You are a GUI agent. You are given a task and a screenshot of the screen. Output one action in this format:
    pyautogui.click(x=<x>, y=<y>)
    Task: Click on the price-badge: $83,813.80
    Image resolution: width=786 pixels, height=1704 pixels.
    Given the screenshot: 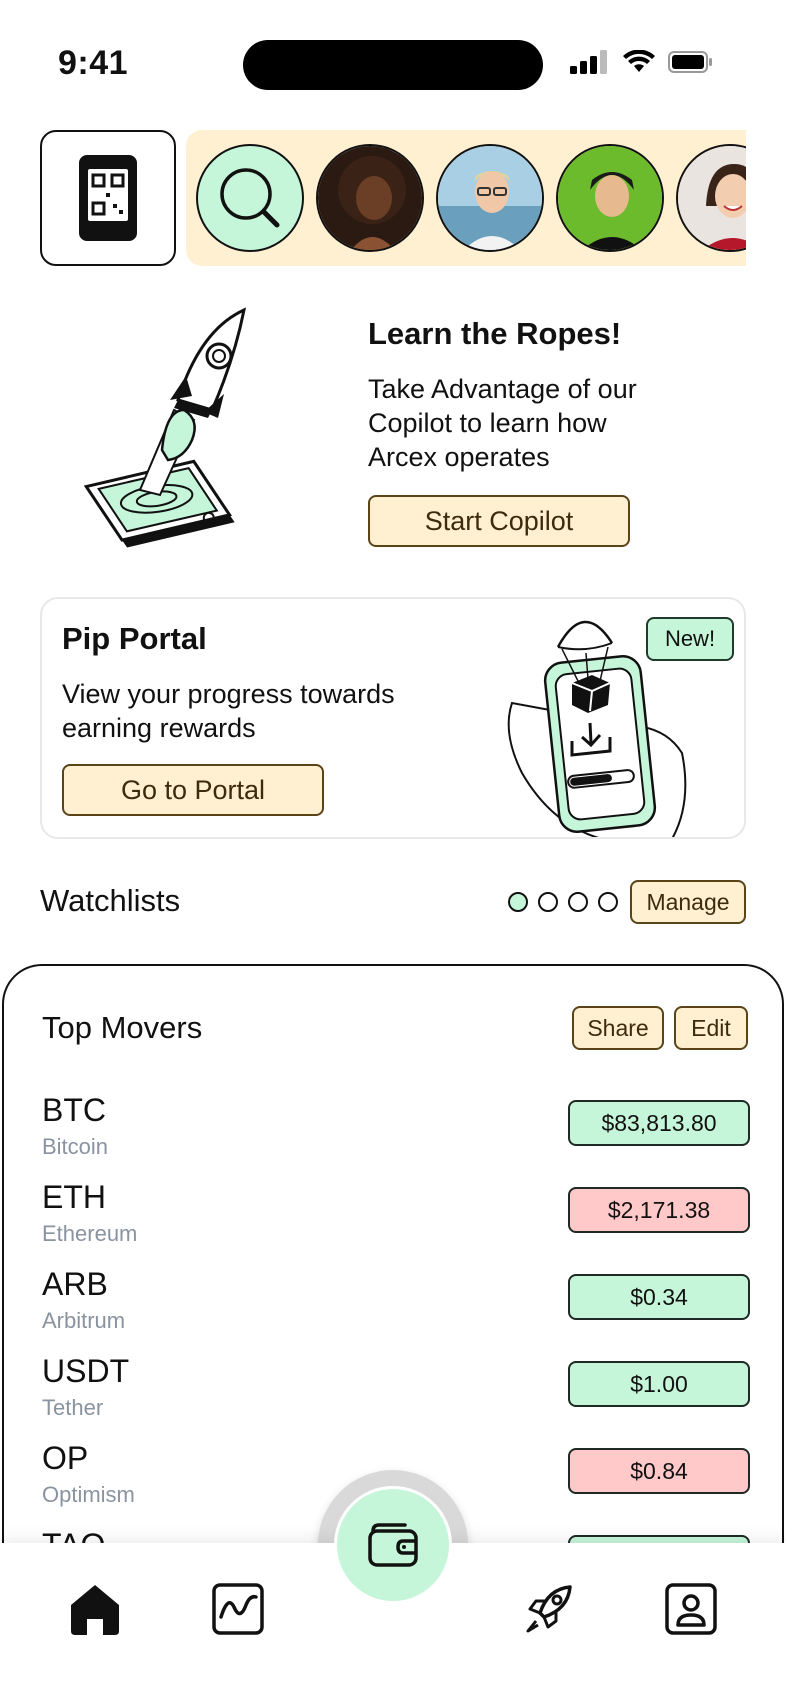 What is the action you would take?
    pyautogui.click(x=659, y=1123)
    